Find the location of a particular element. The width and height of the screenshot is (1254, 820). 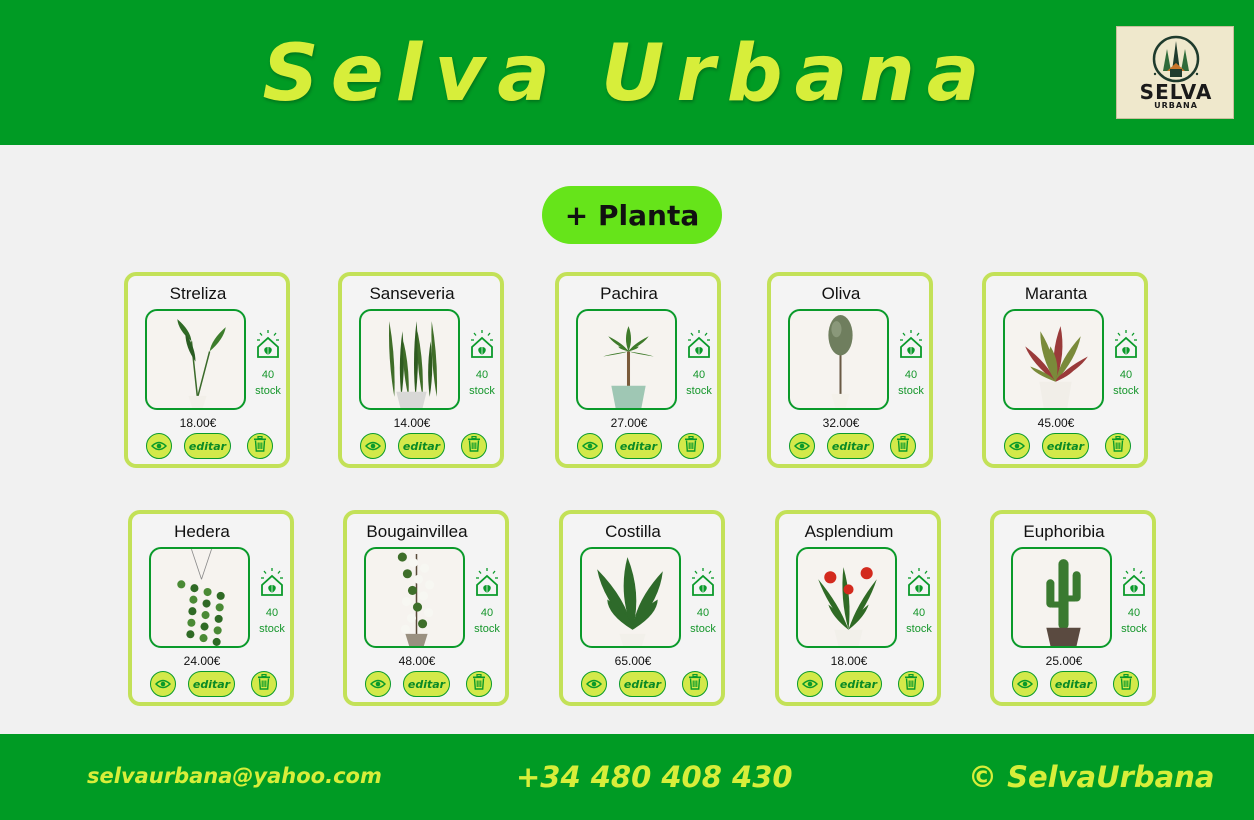

plant-card: Bougainvillea 40 stock 48.00€ editar is located at coordinates (426, 608).